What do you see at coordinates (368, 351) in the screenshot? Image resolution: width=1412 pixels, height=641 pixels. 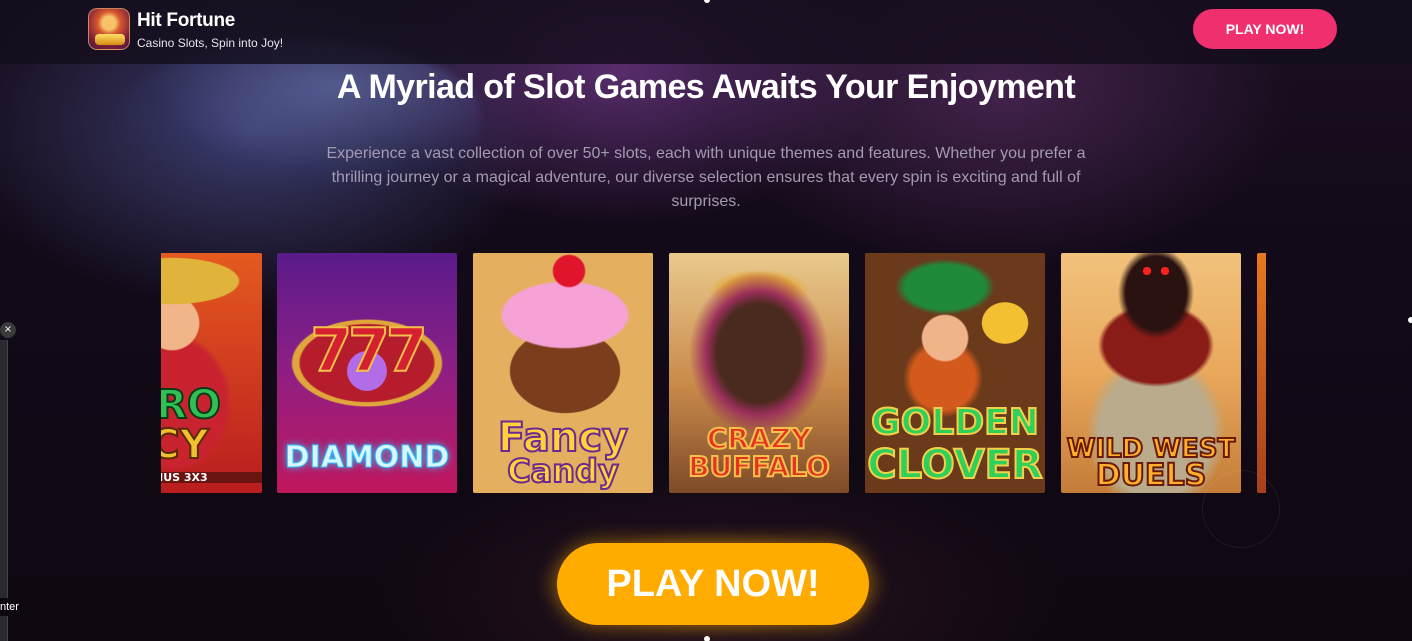 I see `game-card-title-line1: 777` at bounding box center [368, 351].